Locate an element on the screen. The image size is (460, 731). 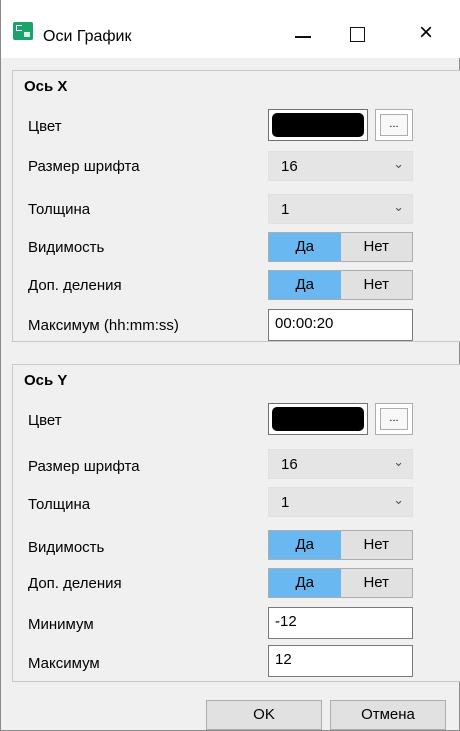
axis-x-thickness-select: 1 ⌄ is located at coordinates (340, 209).